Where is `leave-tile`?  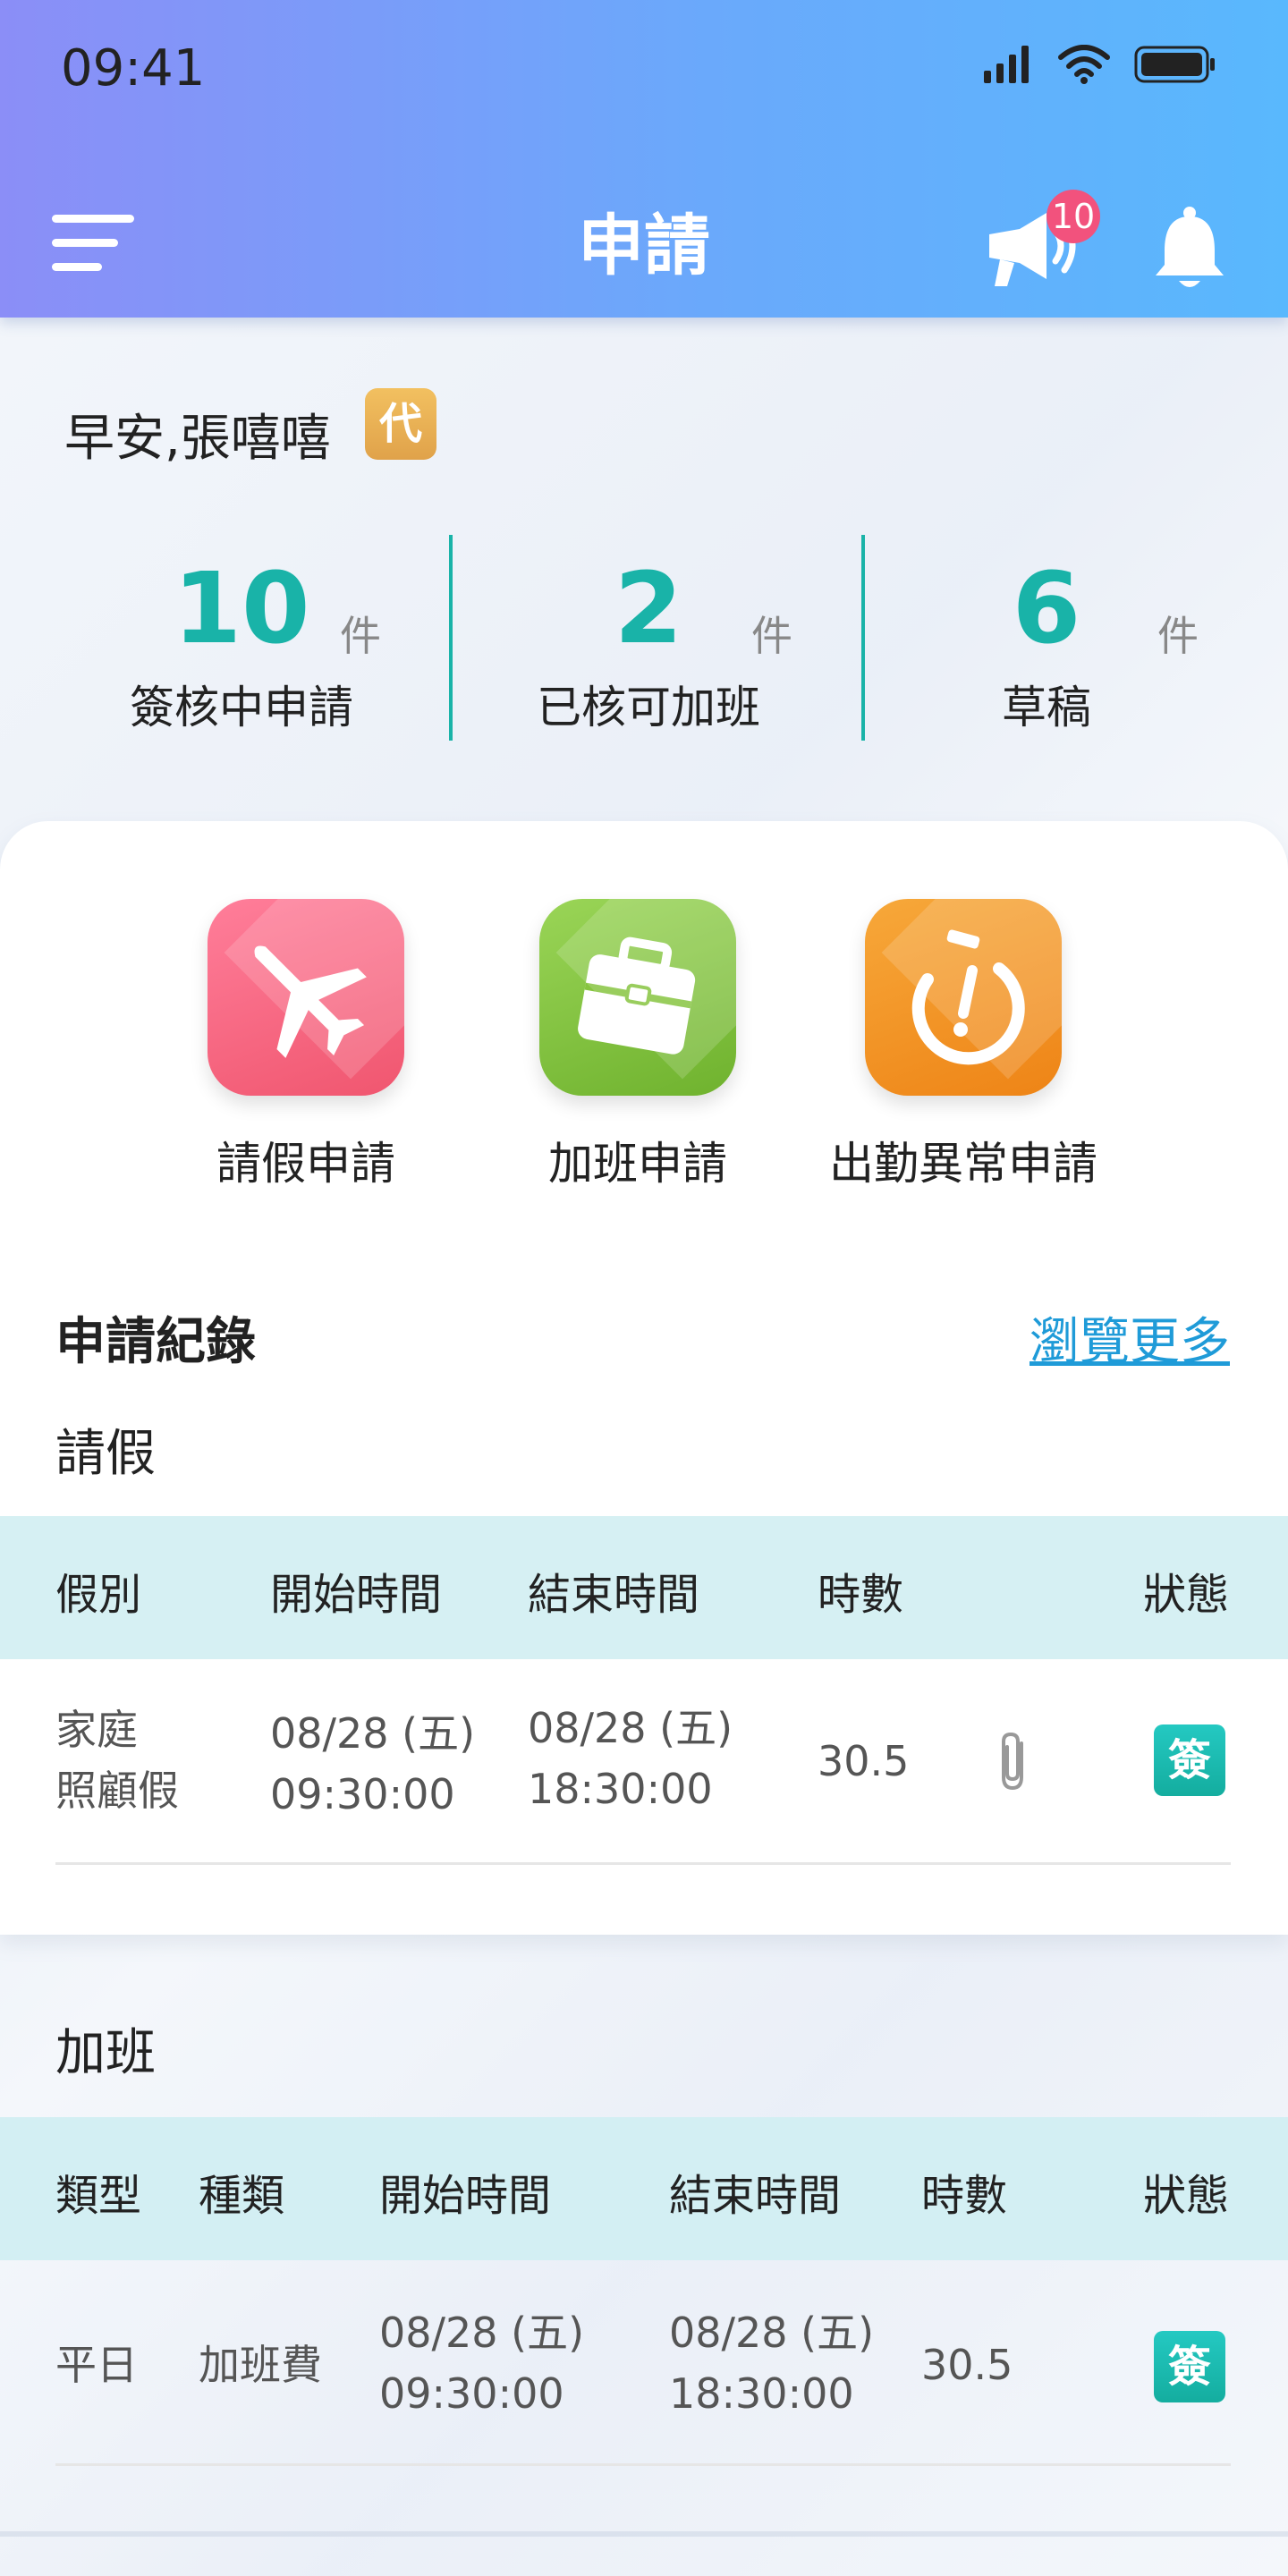 leave-tile is located at coordinates (306, 997).